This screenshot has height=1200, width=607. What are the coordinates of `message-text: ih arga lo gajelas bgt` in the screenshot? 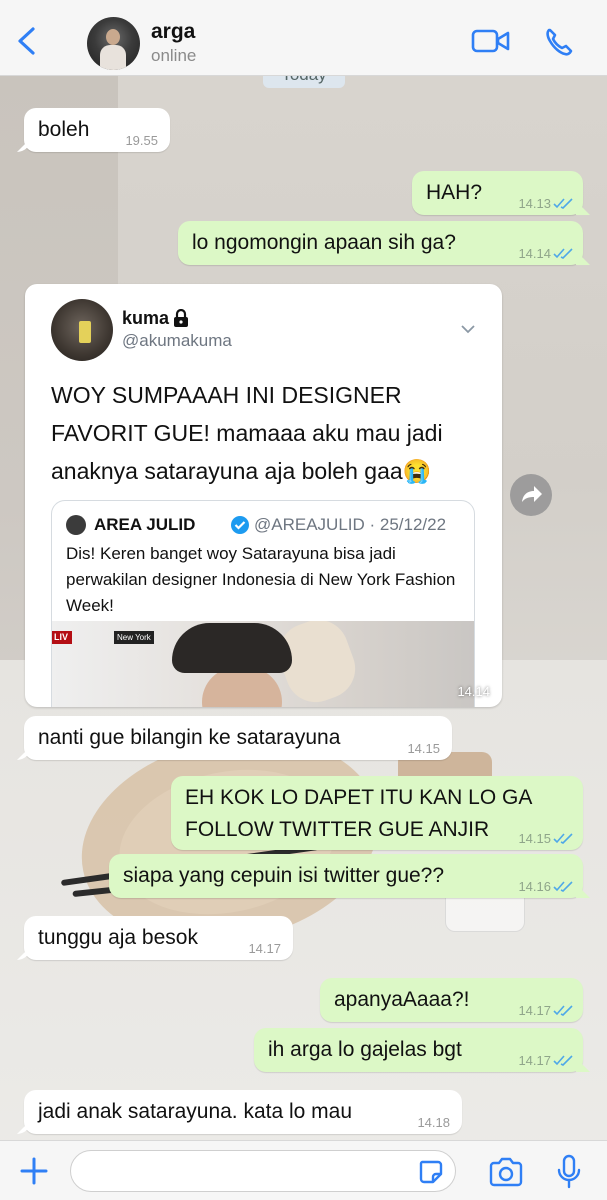 It's located at (365, 1049).